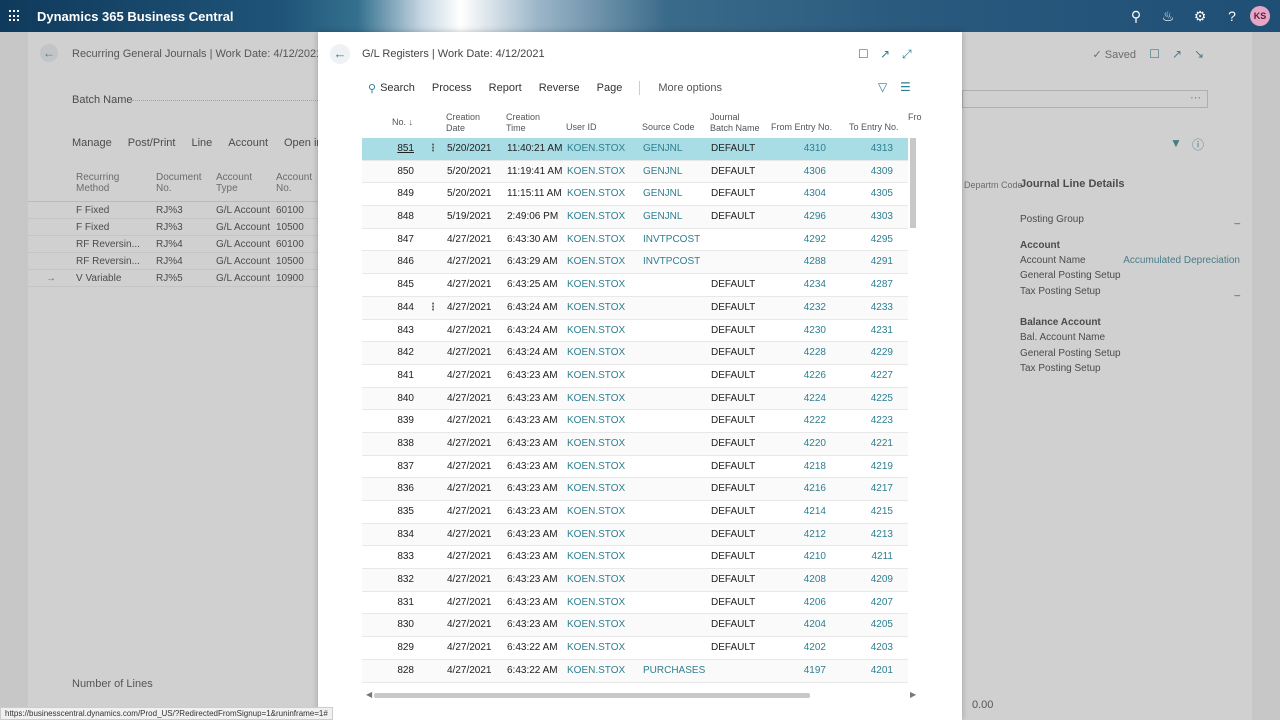 The height and width of the screenshot is (720, 1280). I want to click on back-arrow-icon: ←, so click(340, 54).